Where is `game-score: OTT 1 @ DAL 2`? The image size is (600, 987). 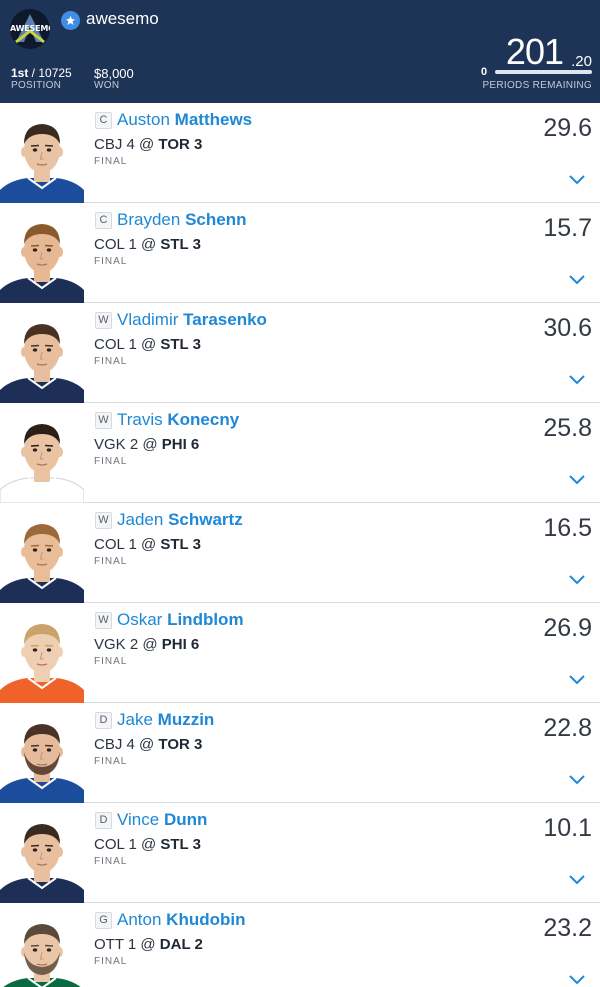 game-score: OTT 1 @ DAL 2 is located at coordinates (148, 944).